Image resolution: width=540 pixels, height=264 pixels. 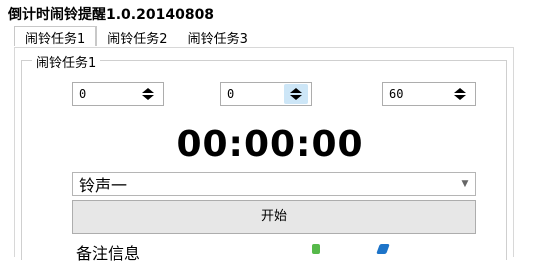 I want to click on tab-task-2: 闹铃任务2, so click(x=137, y=36).